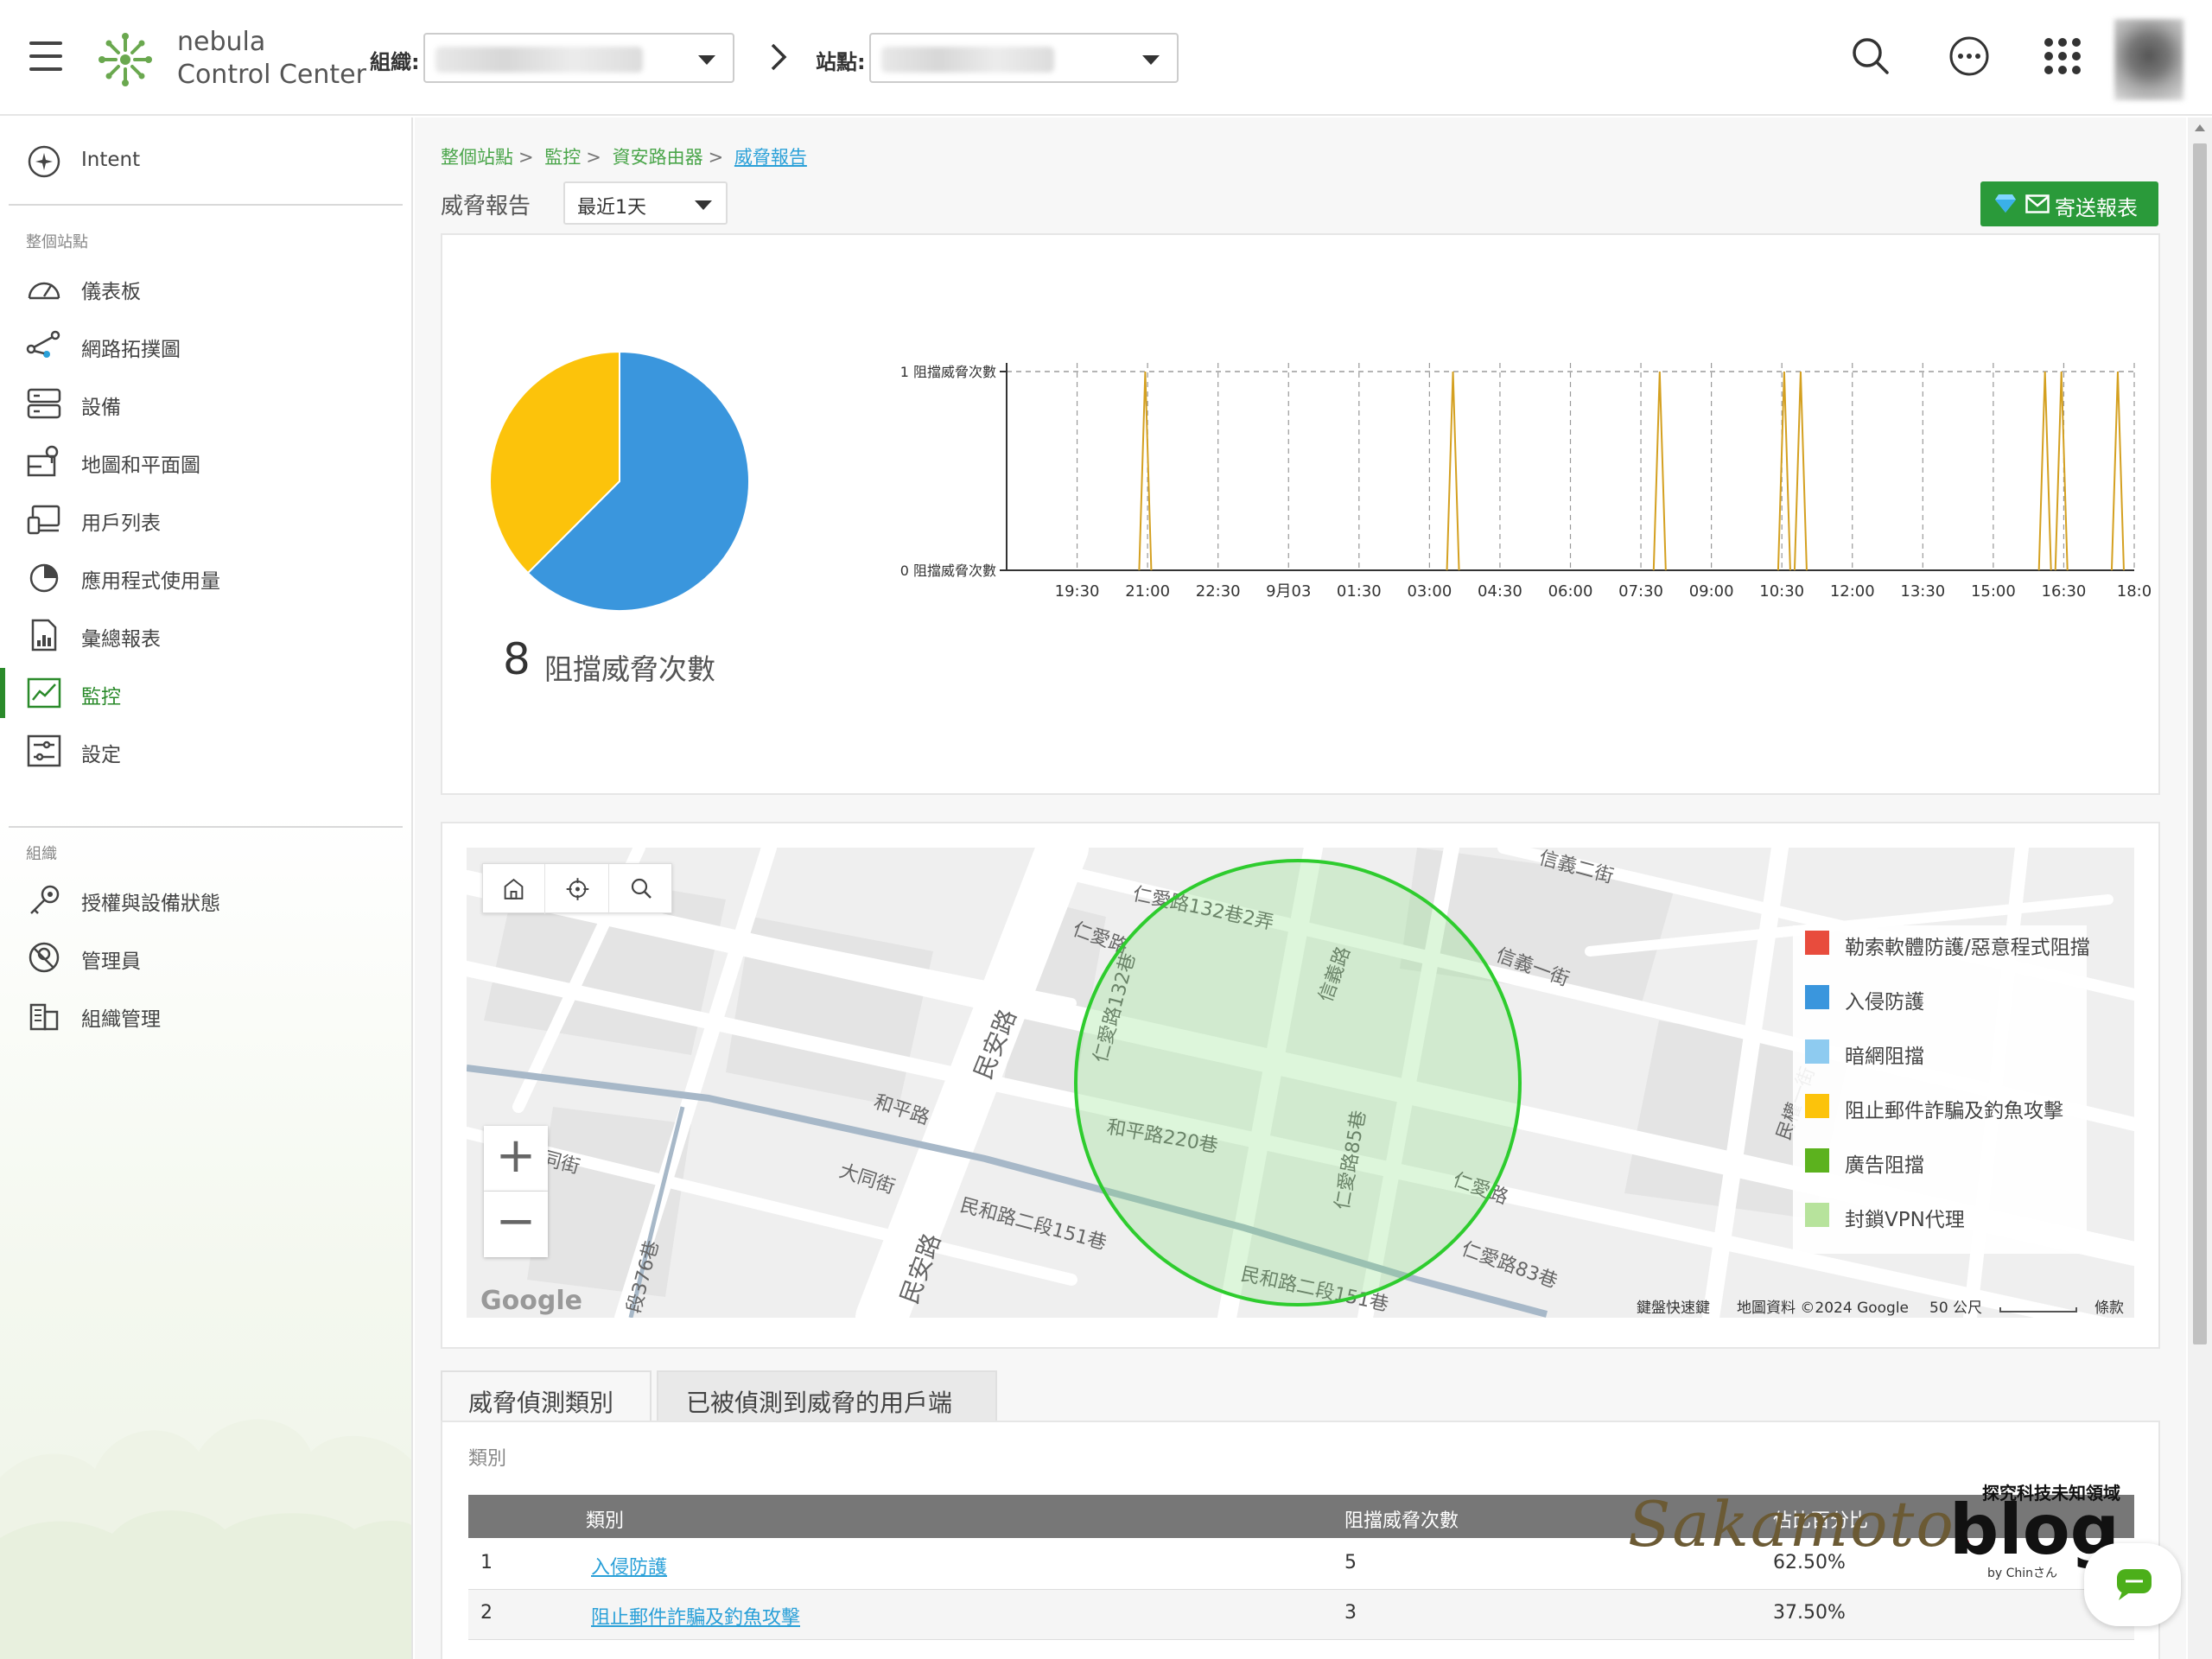 The image size is (2212, 1659). Describe the element at coordinates (2096, 208) in the screenshot. I see `send-report-label: 寄送報表` at that location.